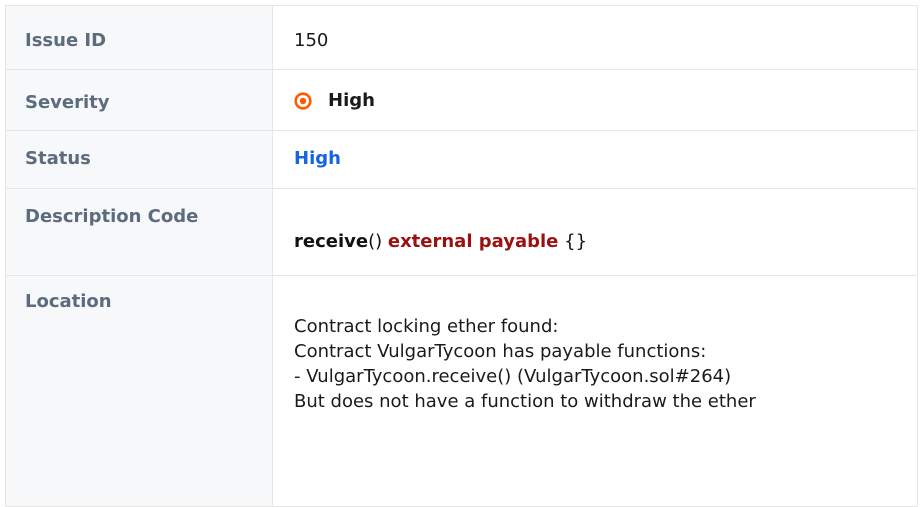 This screenshot has height=507, width=923. I want to click on severity-label-cell: Severity, so click(139, 100).